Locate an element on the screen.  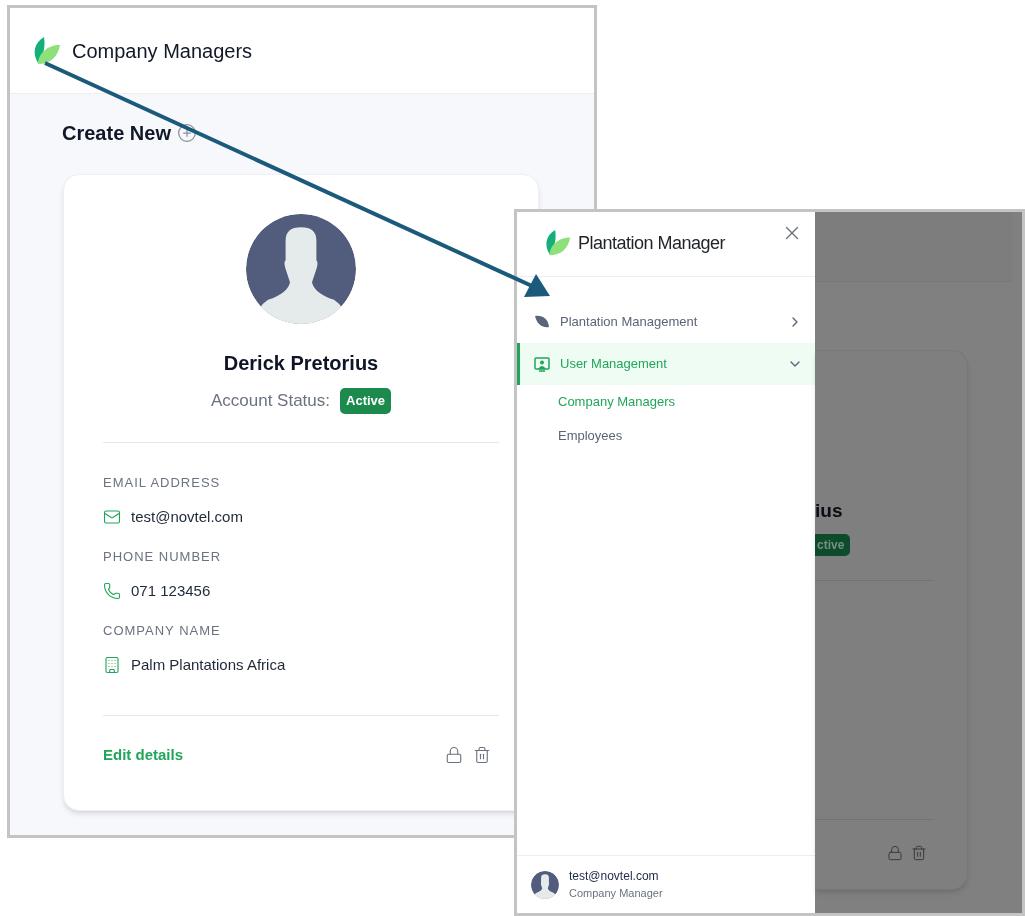
field-value: 071 123456 is located at coordinates (171, 591).